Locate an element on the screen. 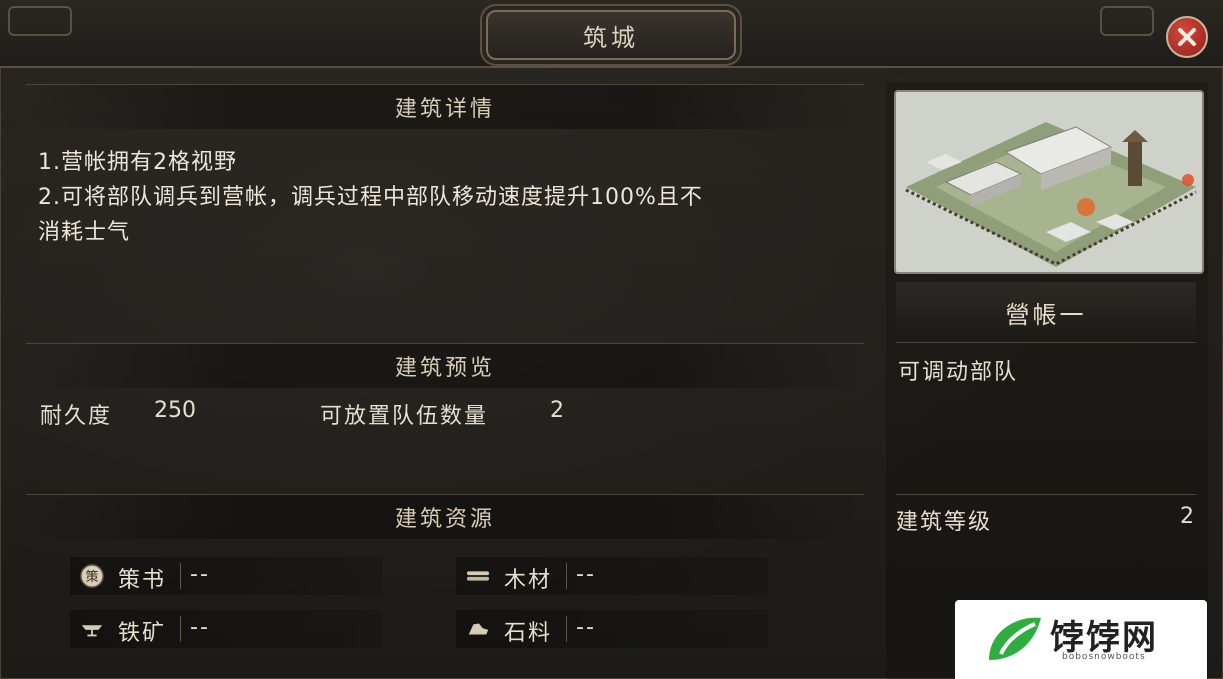 This screenshot has width=1223, height=679. strategy-book-icon: 策 is located at coordinates (92, 576).